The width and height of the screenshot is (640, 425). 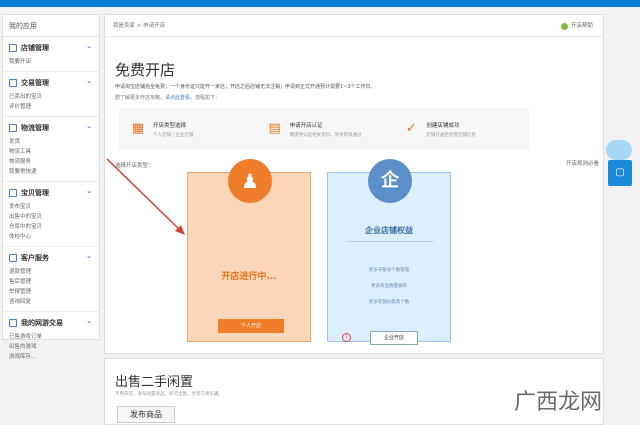 What do you see at coordinates (390, 181) in the screenshot?
I see `enterprise-icon: 企` at bounding box center [390, 181].